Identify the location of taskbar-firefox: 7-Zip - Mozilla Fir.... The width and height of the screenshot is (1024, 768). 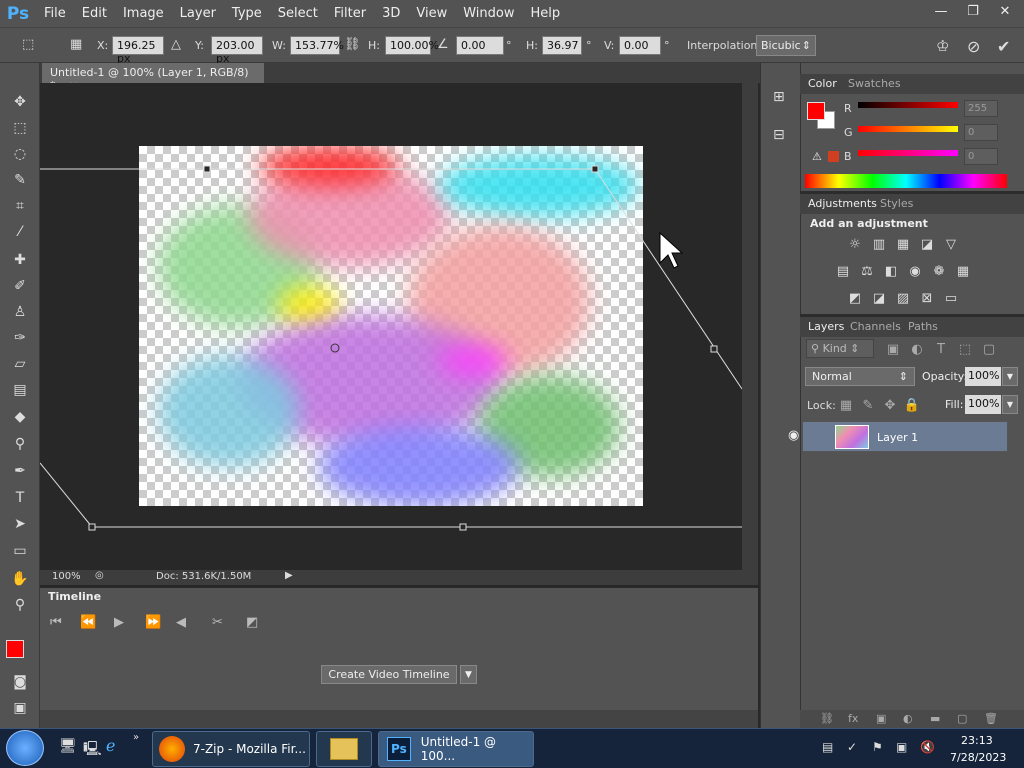
(231, 749).